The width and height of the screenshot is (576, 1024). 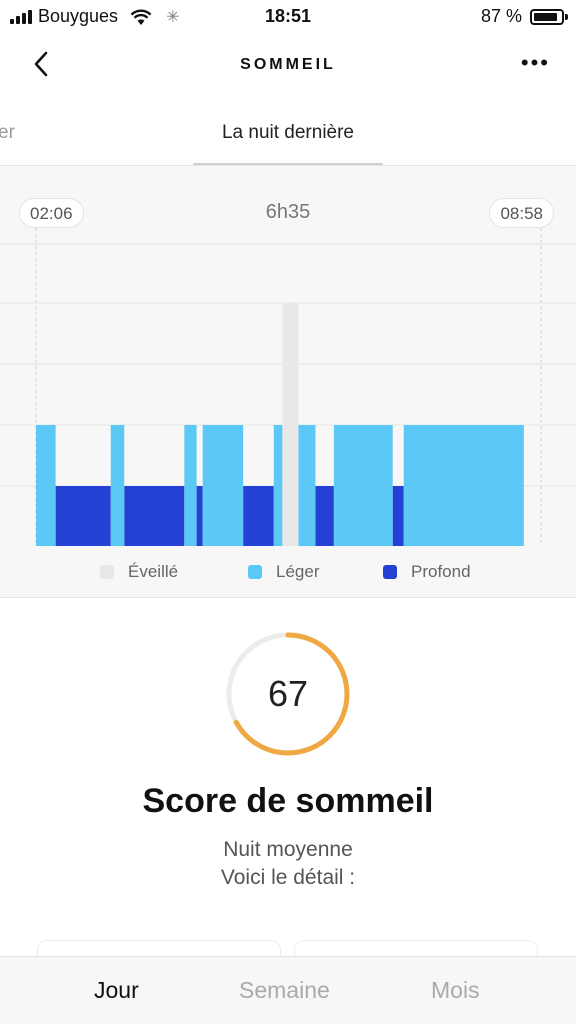 I want to click on bottom-tab-bar: Jour Semaine Mois, so click(x=288, y=990).